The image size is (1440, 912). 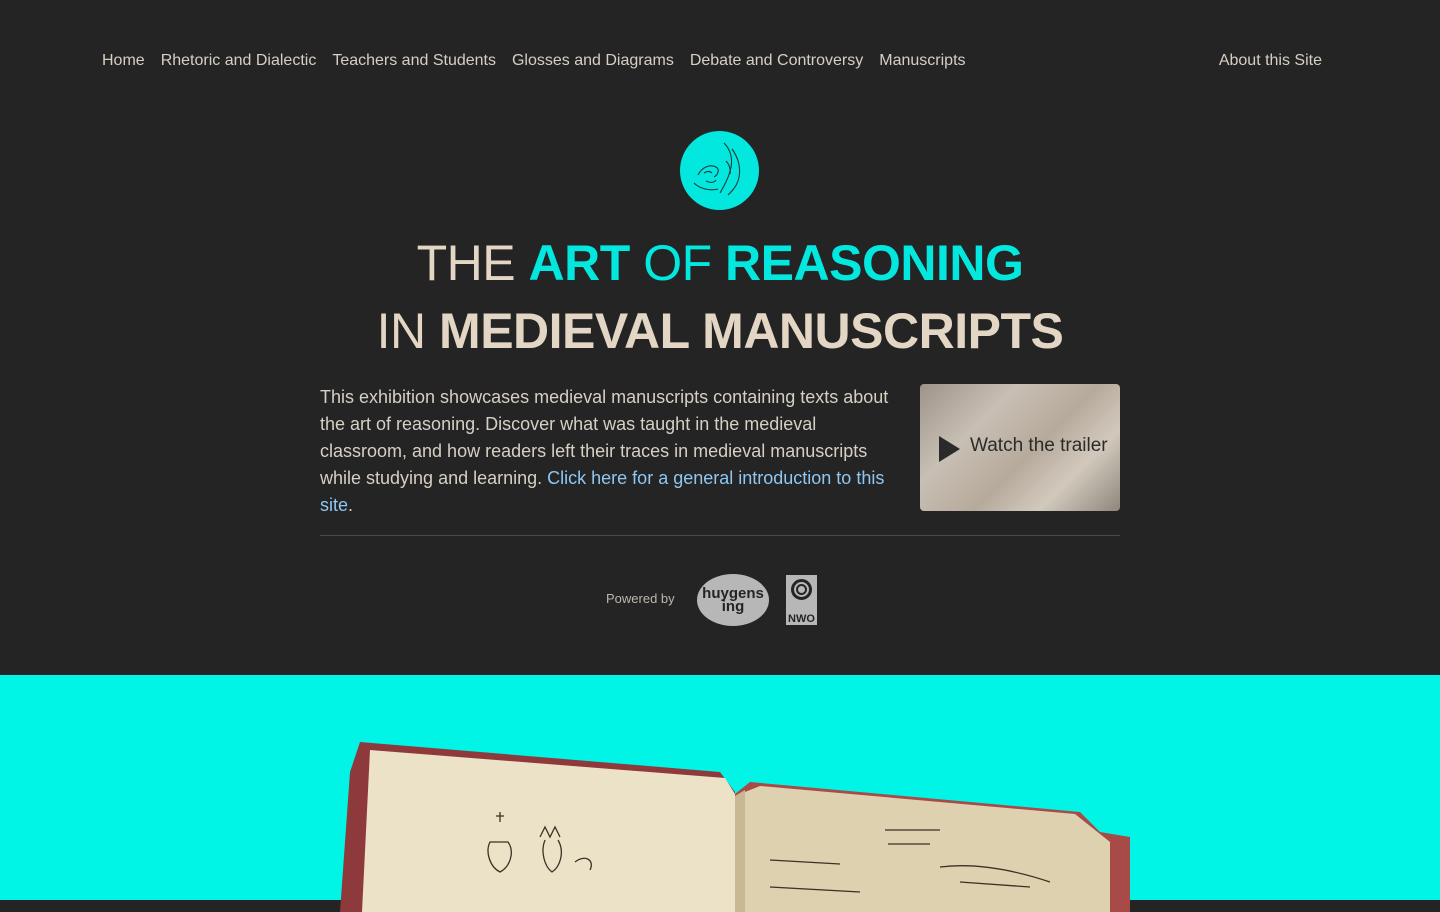 What do you see at coordinates (1270, 61) in the screenshot?
I see `nav-about: About this Site` at bounding box center [1270, 61].